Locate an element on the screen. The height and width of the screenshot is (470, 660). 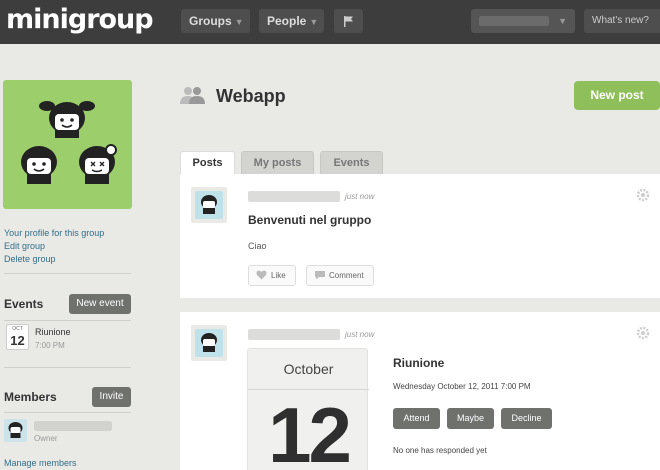
comment-label: Comment is located at coordinates (346, 275).